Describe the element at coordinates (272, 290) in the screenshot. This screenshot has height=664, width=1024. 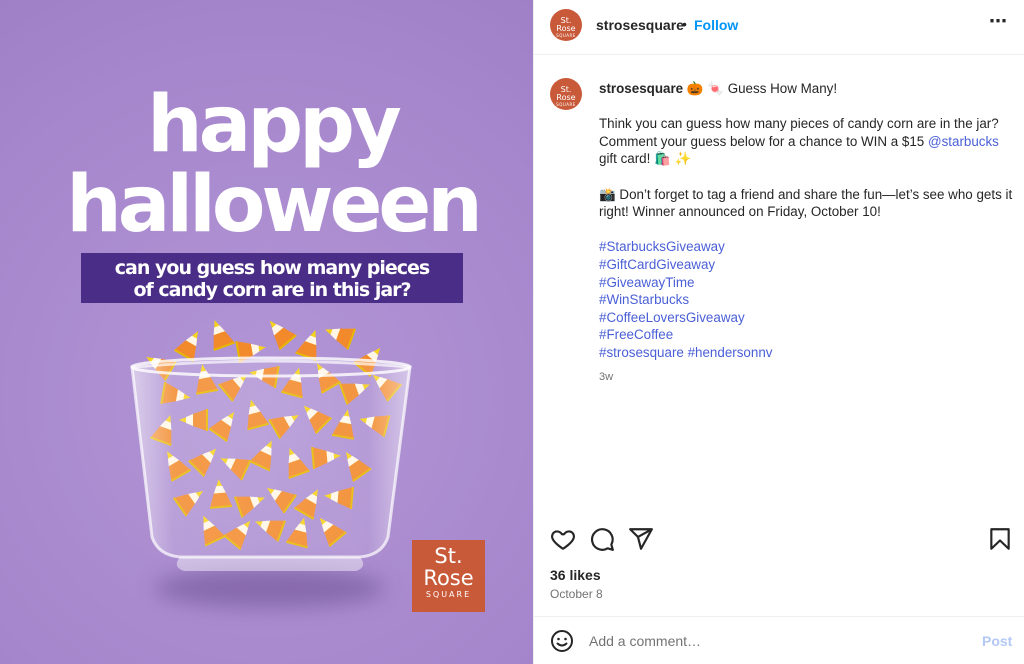
I see `banner-line-2: of candy corn are in this jar?` at that location.